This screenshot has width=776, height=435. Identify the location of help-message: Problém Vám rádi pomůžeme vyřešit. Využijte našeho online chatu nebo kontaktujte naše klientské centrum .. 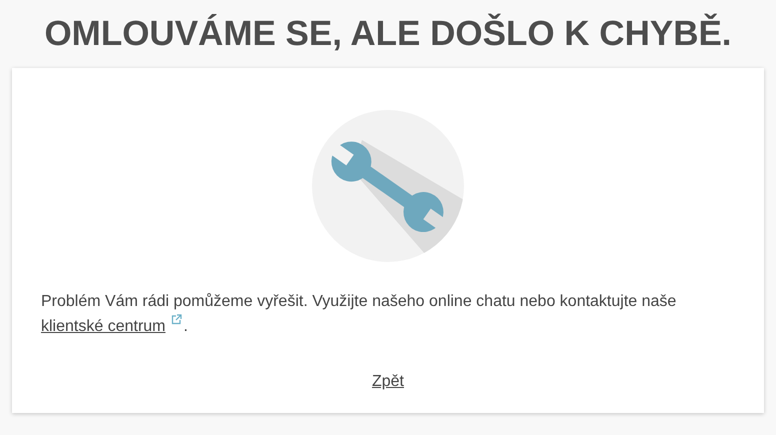
(359, 314).